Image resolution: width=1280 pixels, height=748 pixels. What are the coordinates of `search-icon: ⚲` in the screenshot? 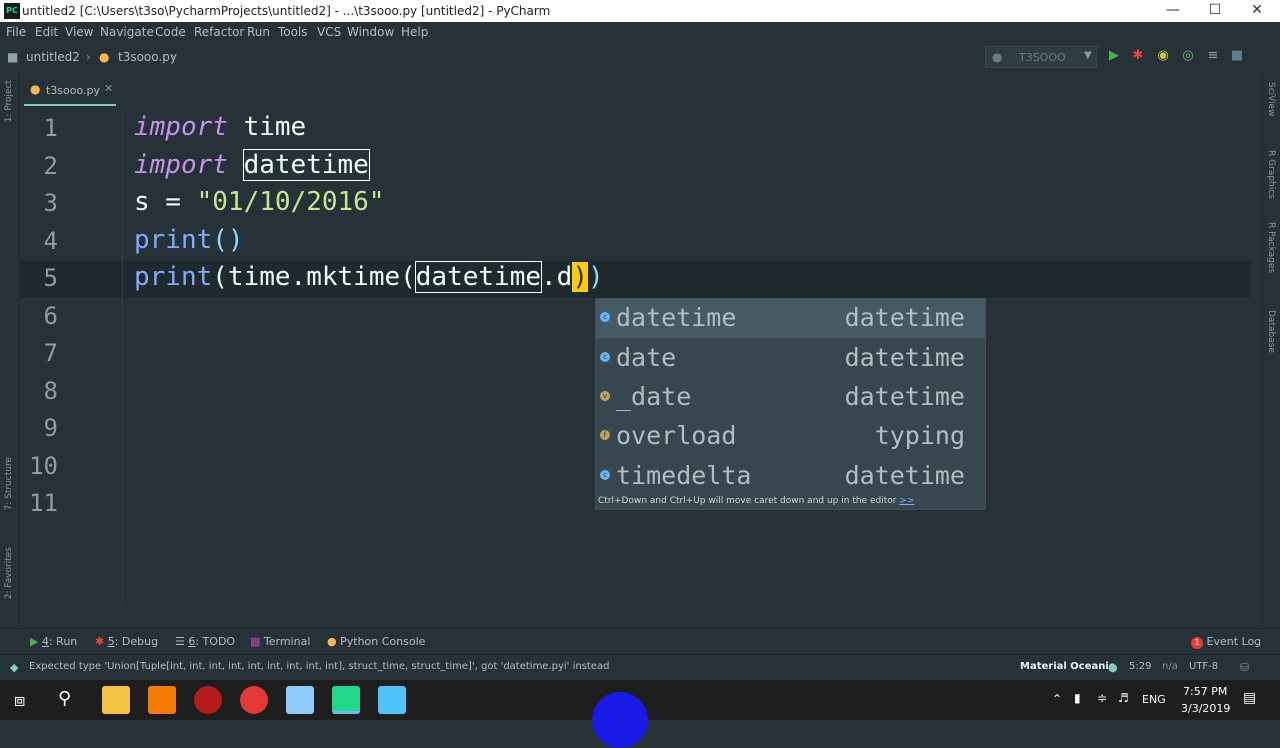 It's located at (64, 698).